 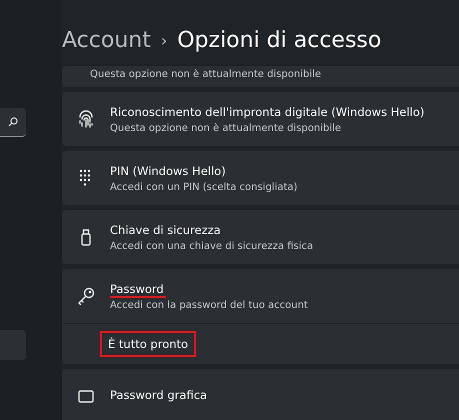 I want to click on option-title: Riconoscimento dell'impronta digitale (Windows Hello), so click(x=268, y=112).